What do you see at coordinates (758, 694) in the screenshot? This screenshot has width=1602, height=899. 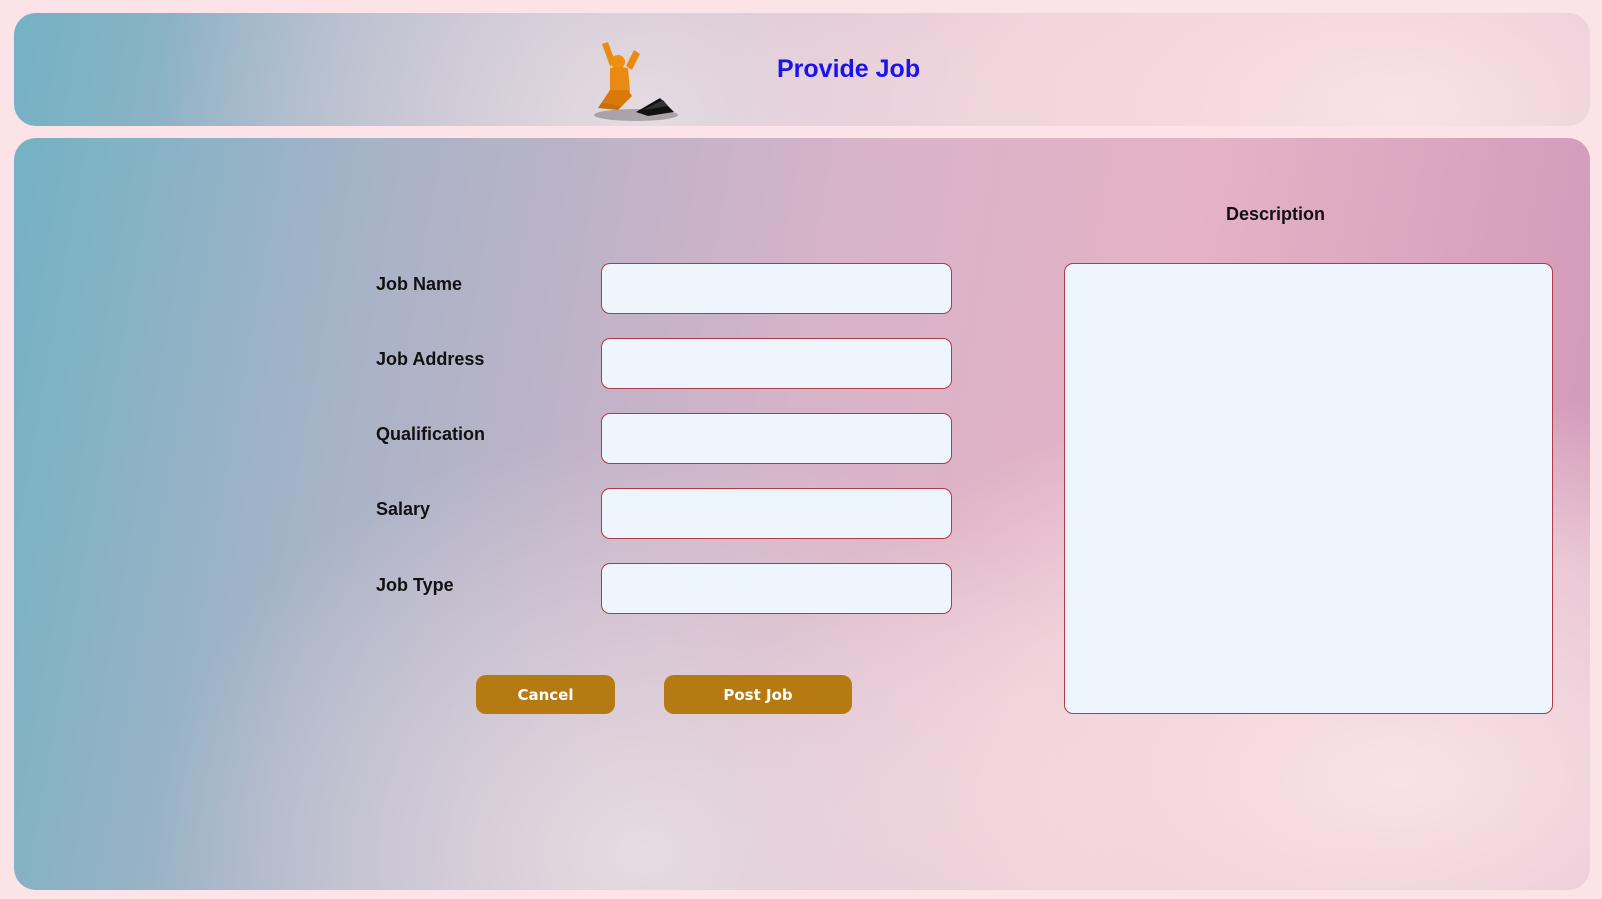 I see `post-job-button: Post Job` at bounding box center [758, 694].